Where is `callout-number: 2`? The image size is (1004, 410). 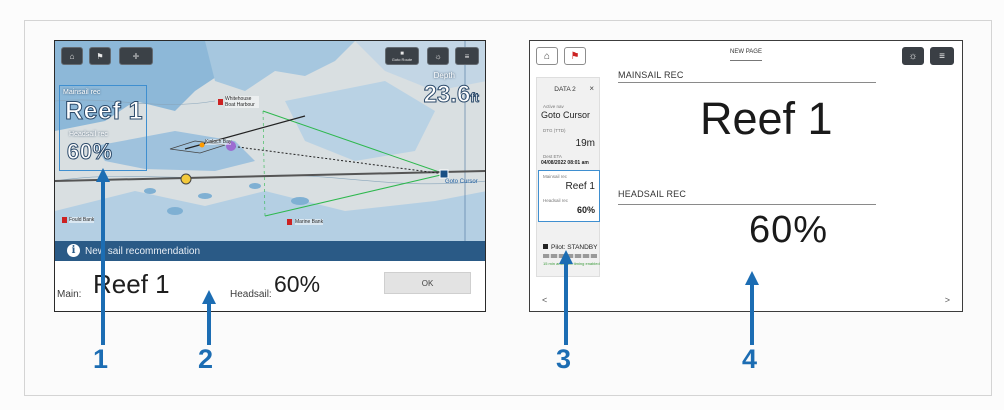
callout-number: 2 is located at coordinates (206, 359).